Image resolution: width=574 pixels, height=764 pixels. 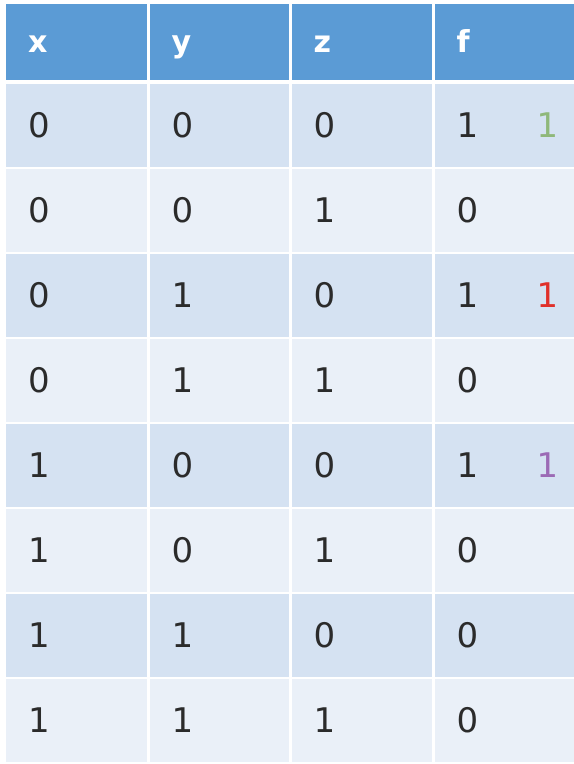 I want to click on header-row: x y z f, so click(x=290, y=44).